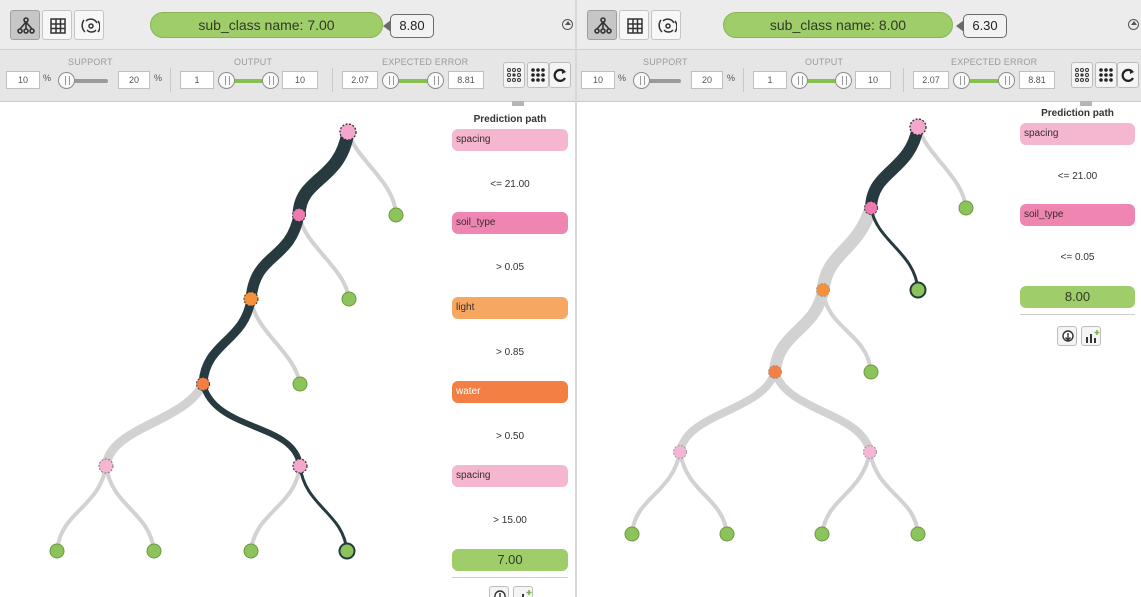 This screenshot has width=1141, height=597. I want to click on tree-node-light, so click(251, 299).